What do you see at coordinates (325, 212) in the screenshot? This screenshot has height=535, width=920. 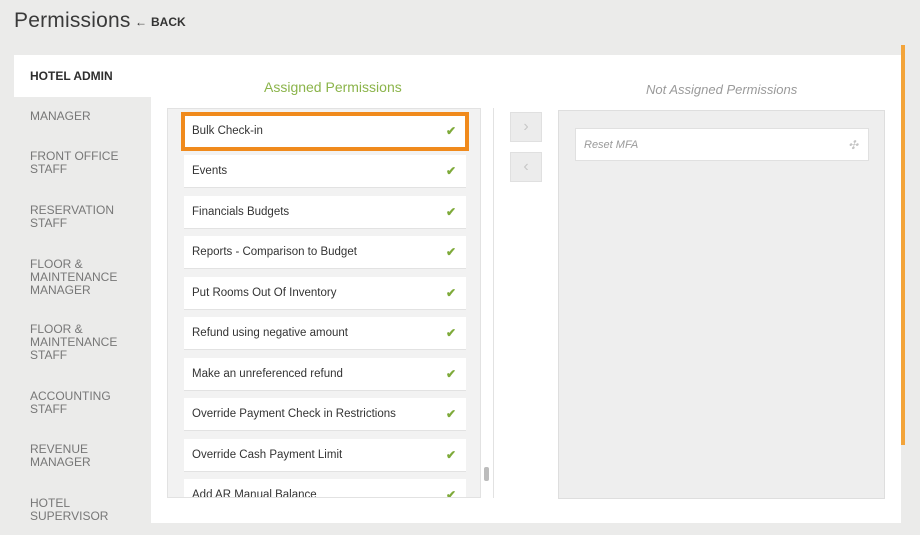 I see `permission-row-financials-budgets: Financials Budgets ✔` at bounding box center [325, 212].